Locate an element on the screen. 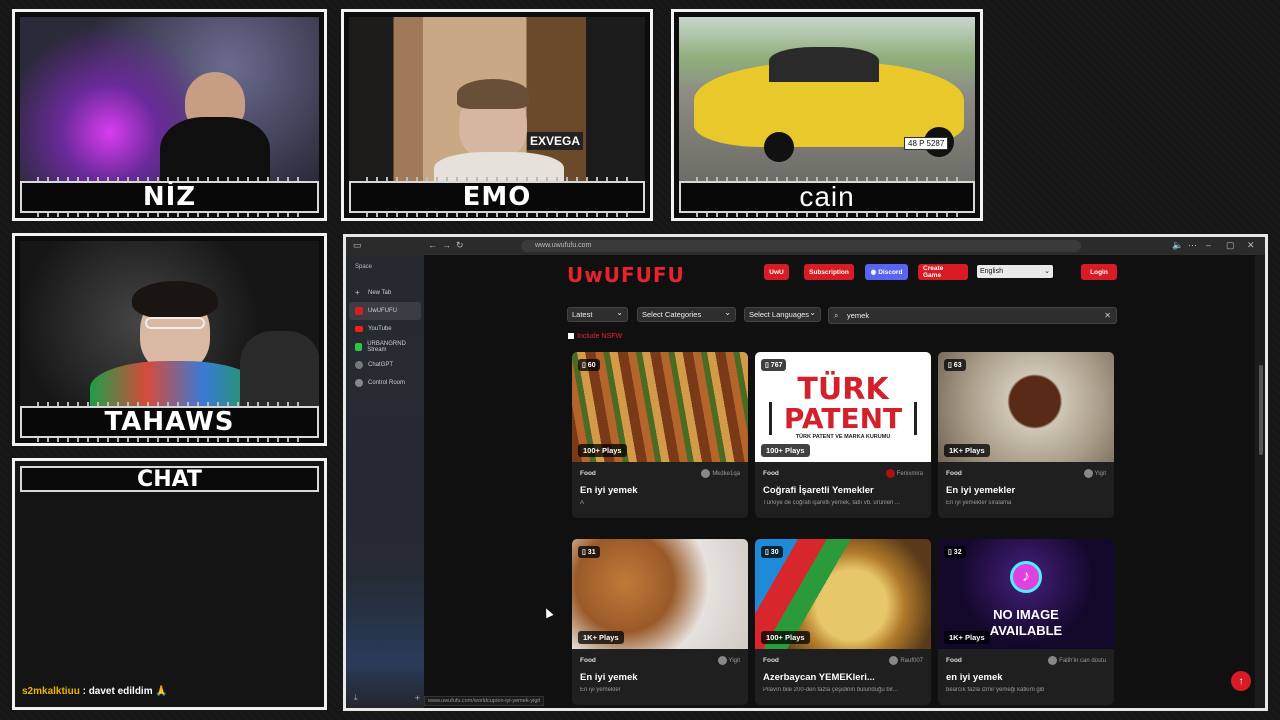 This screenshot has width=1280, height=720. address-bar: www.uwufufu.com is located at coordinates (801, 246).